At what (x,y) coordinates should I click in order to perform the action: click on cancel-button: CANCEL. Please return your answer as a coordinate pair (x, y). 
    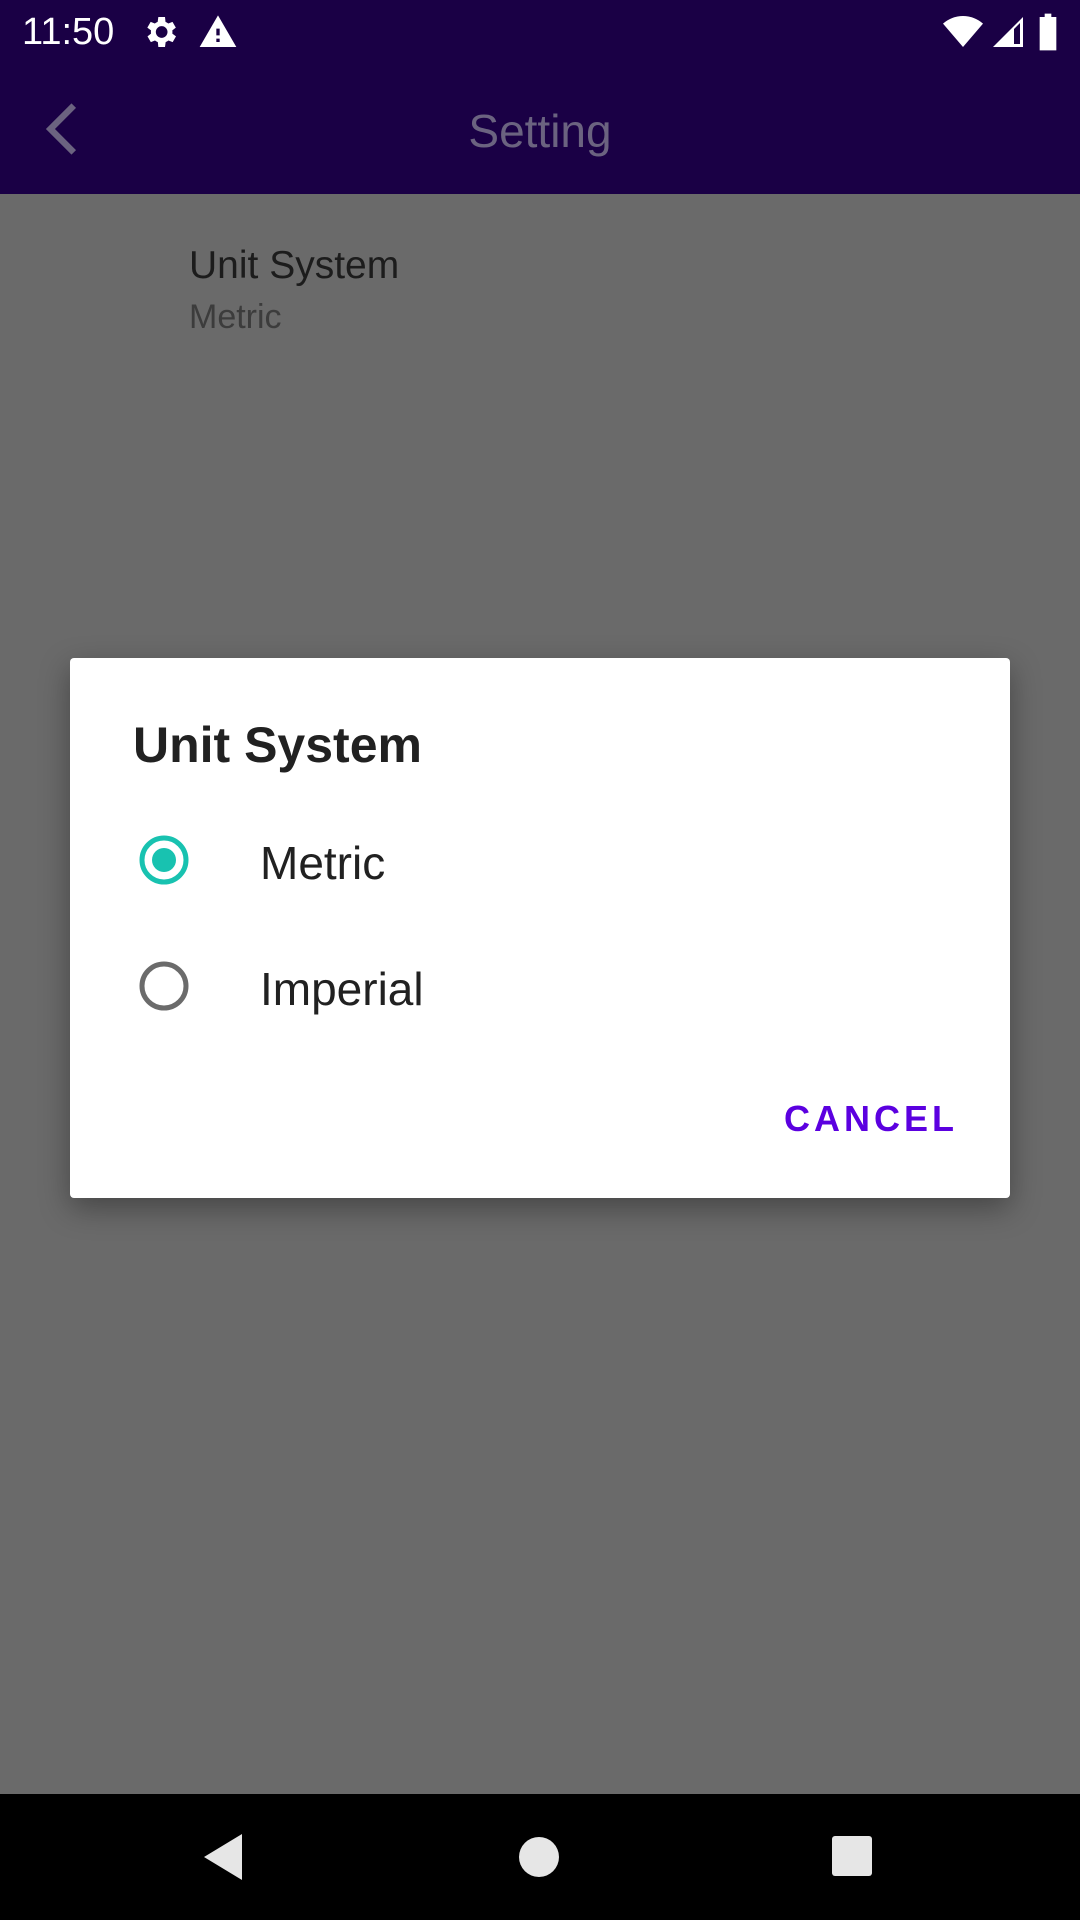
    Looking at the image, I should click on (871, 1119).